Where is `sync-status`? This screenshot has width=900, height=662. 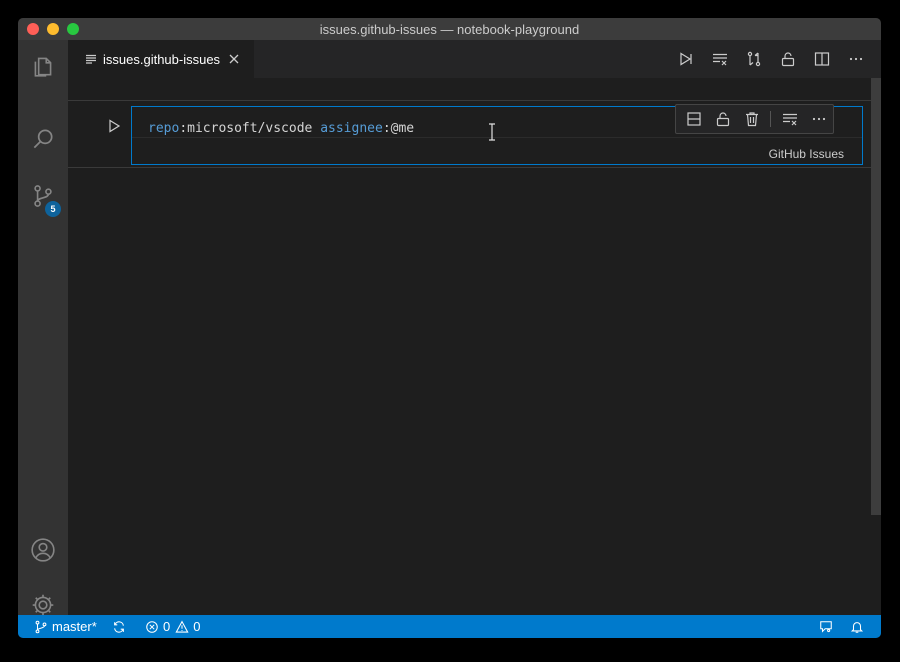 sync-status is located at coordinates (119, 626).